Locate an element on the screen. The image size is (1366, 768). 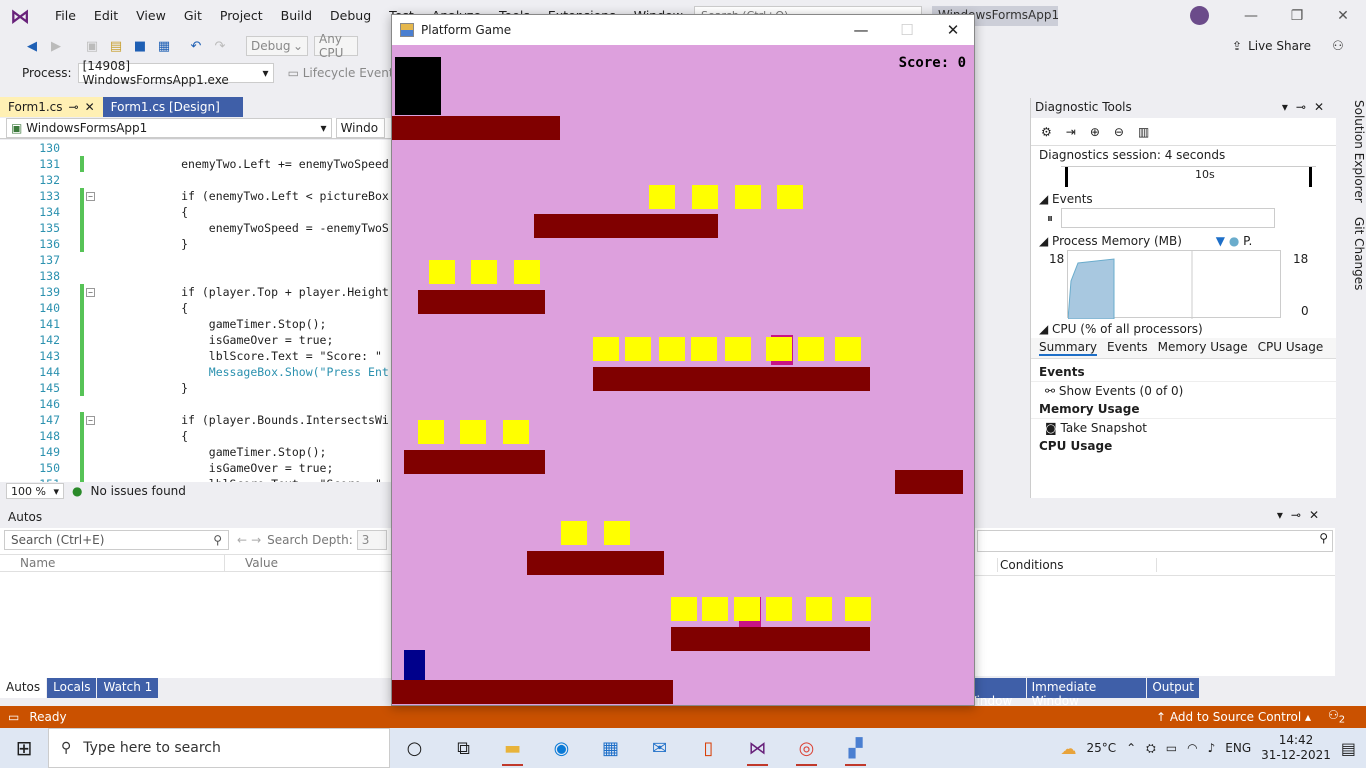
task-view-icon: ⧉ is located at coordinates (463, 748).